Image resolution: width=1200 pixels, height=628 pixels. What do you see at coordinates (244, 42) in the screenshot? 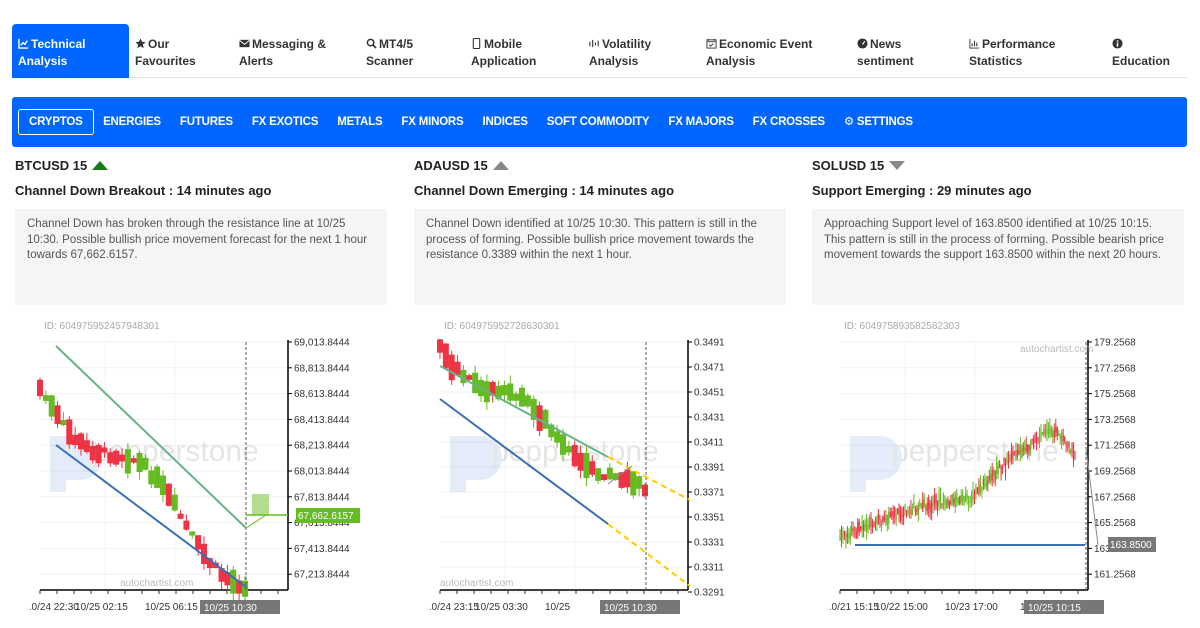
I see `envelope-icon` at bounding box center [244, 42].